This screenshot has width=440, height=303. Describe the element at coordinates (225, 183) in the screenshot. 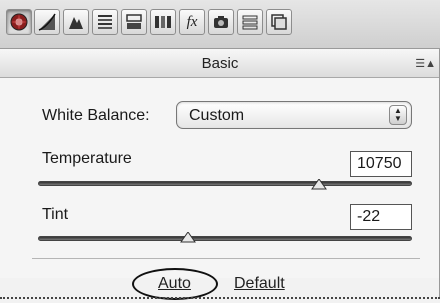

I see `temperature-slider-track` at that location.